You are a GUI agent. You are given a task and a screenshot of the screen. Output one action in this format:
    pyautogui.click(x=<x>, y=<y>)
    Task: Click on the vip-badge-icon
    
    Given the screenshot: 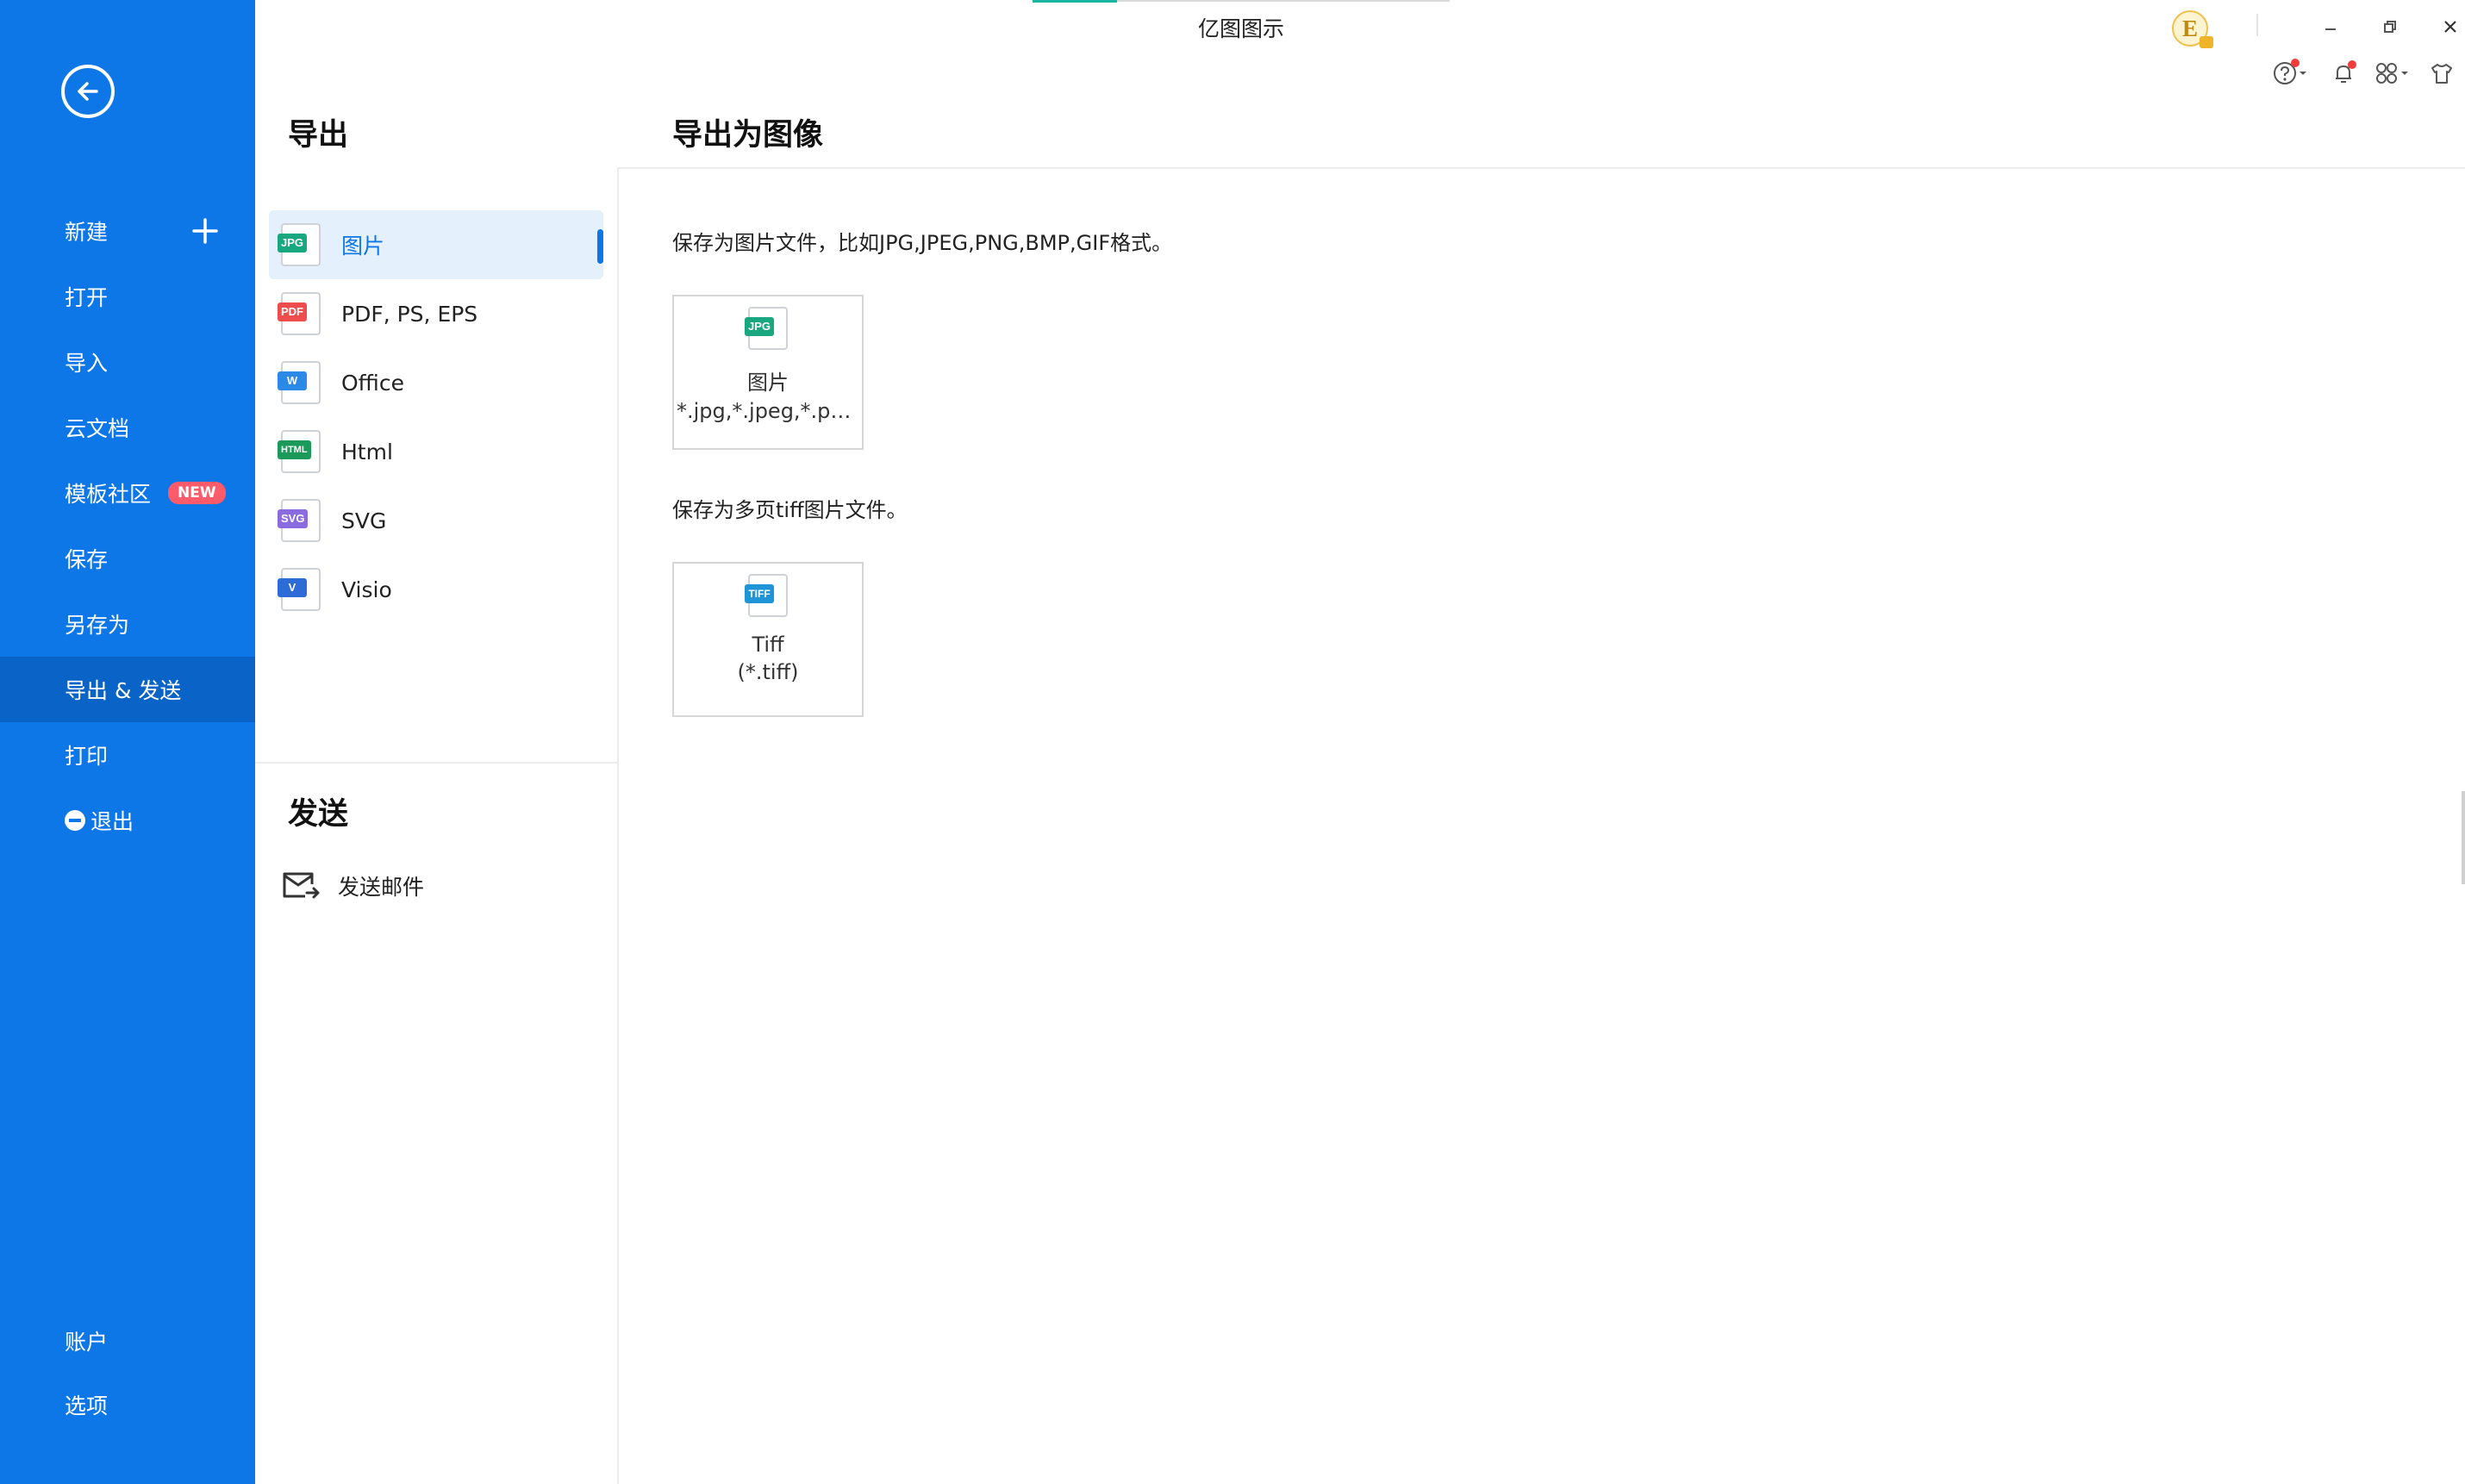 What is the action you would take?
    pyautogui.click(x=2206, y=42)
    